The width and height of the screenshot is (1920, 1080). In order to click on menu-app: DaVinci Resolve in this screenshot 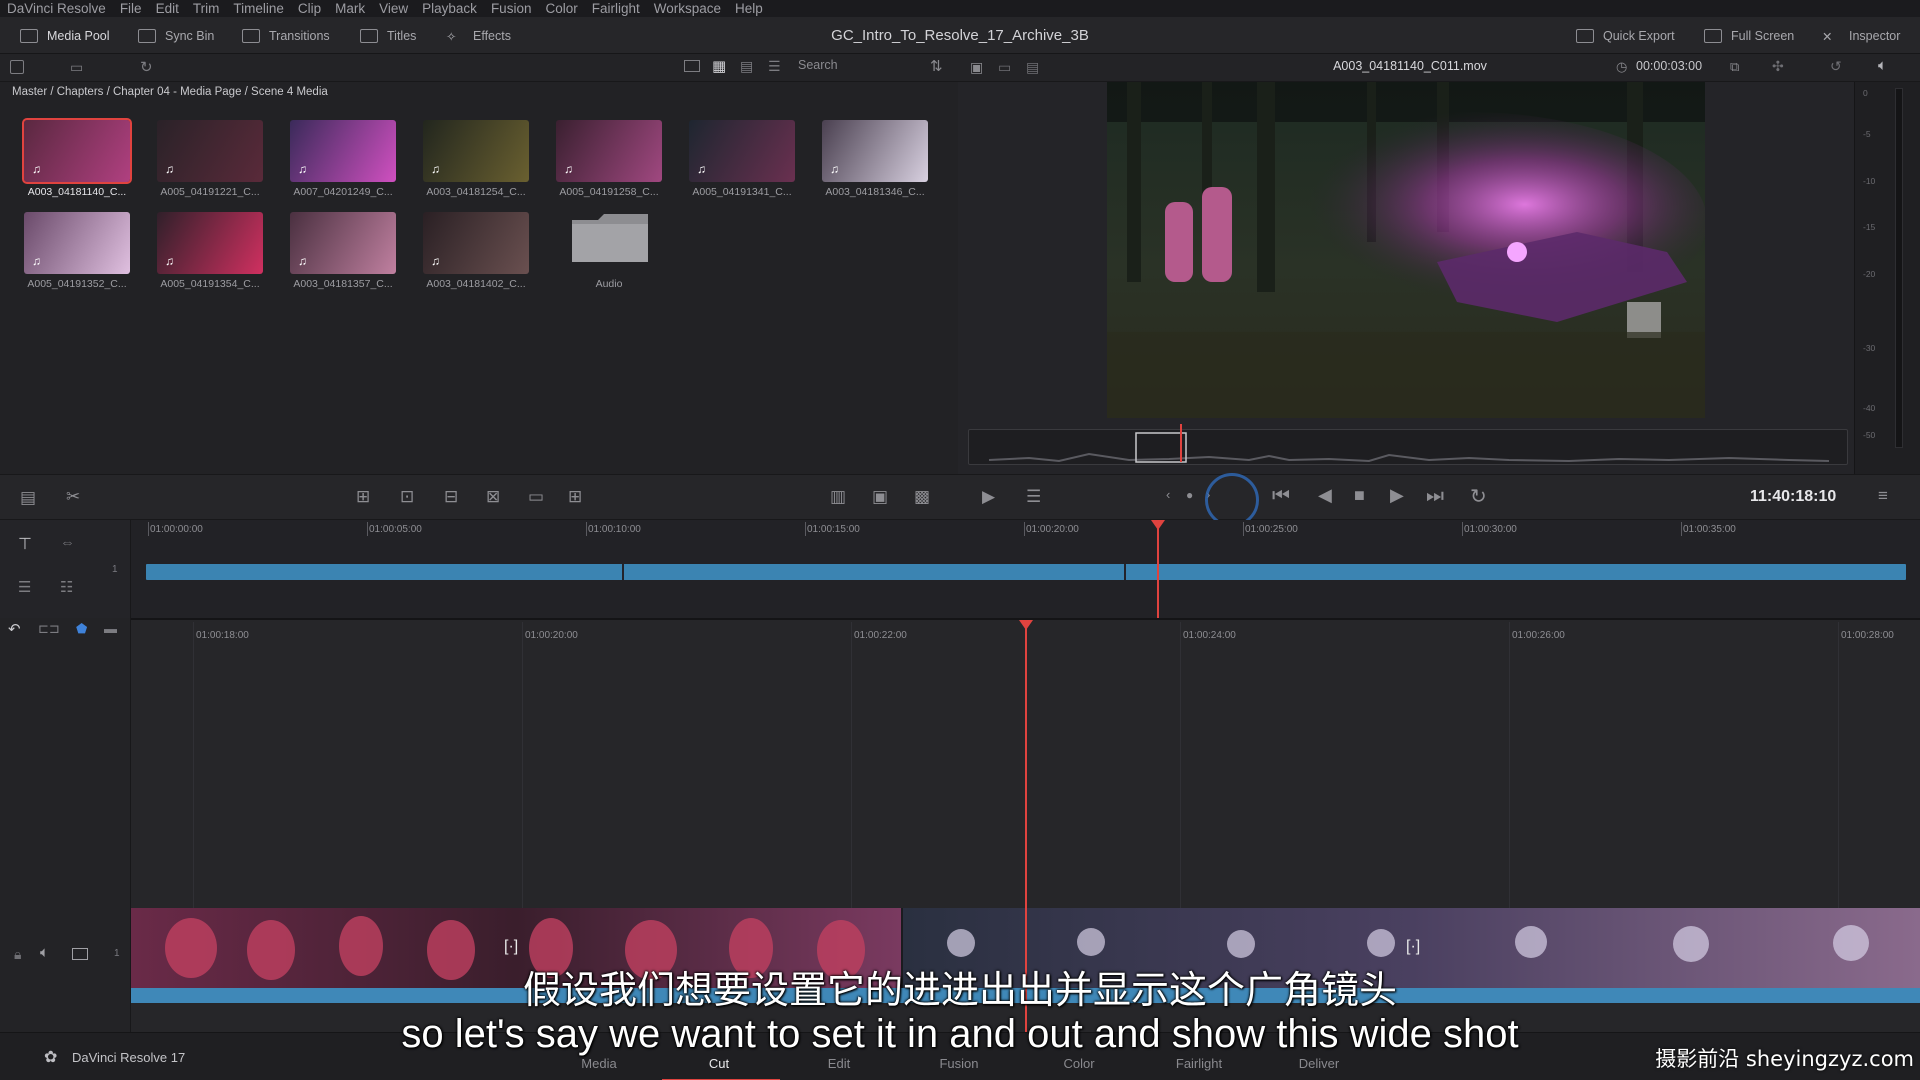, I will do `click(56, 8)`.